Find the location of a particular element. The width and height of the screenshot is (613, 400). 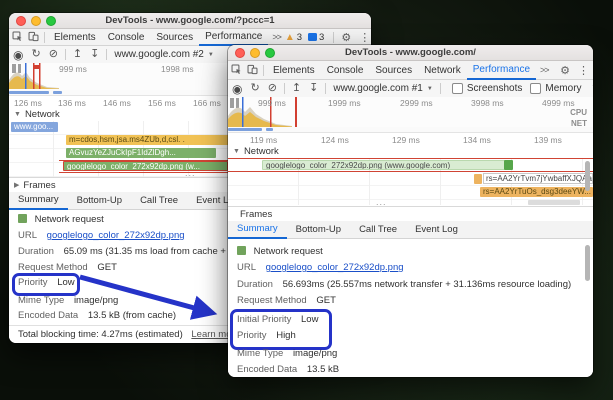

network-section-header: ▼ Network is located at coordinates (410, 151).